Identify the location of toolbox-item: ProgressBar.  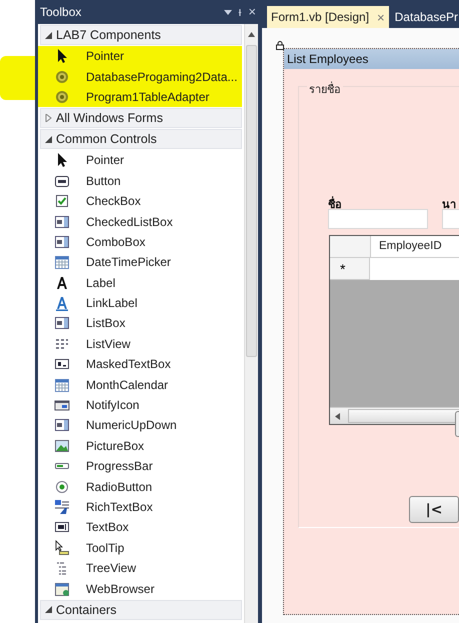
(141, 466).